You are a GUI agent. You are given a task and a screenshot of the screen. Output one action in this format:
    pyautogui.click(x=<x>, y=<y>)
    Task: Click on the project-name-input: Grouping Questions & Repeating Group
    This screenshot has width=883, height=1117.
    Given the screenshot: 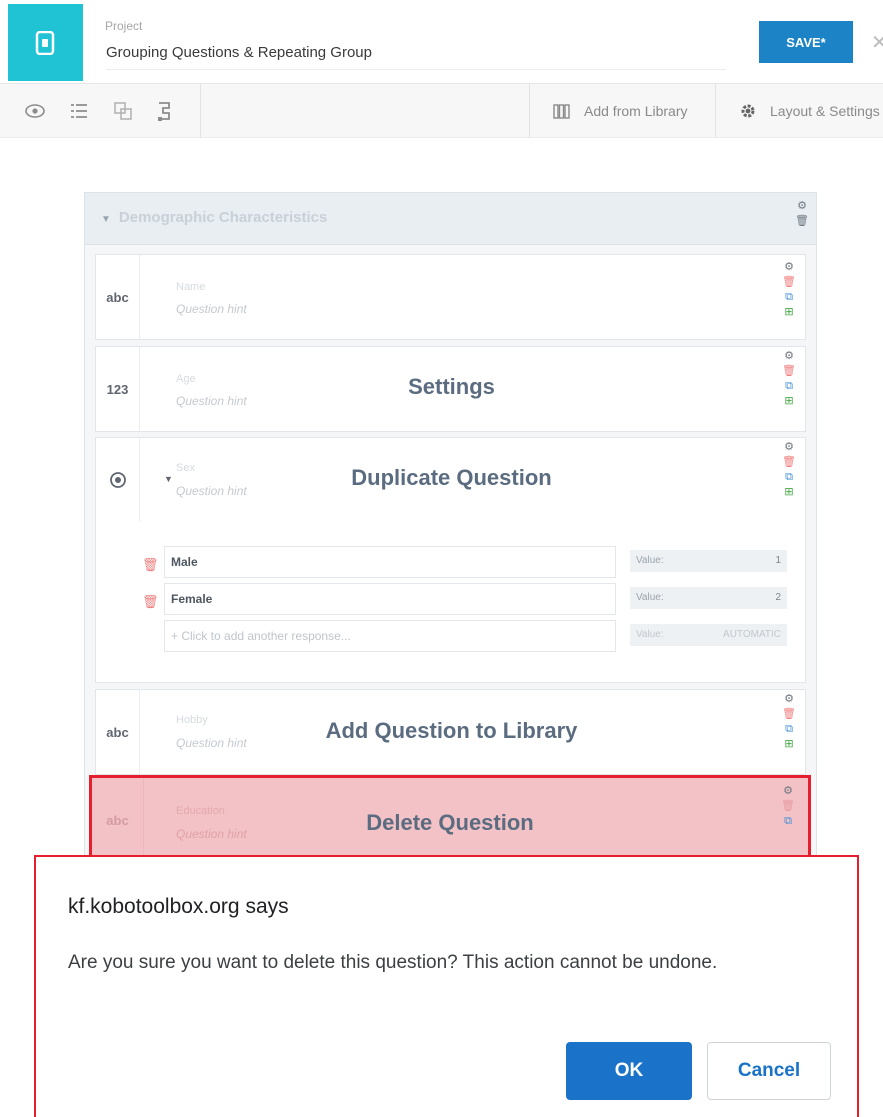 What is the action you would take?
    pyautogui.click(x=416, y=57)
    